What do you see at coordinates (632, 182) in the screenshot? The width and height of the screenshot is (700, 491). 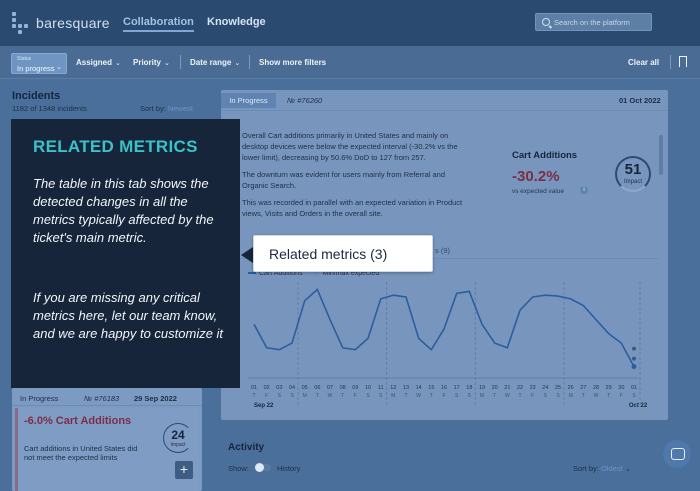 I see `ticket-impact-label: Impact` at bounding box center [632, 182].